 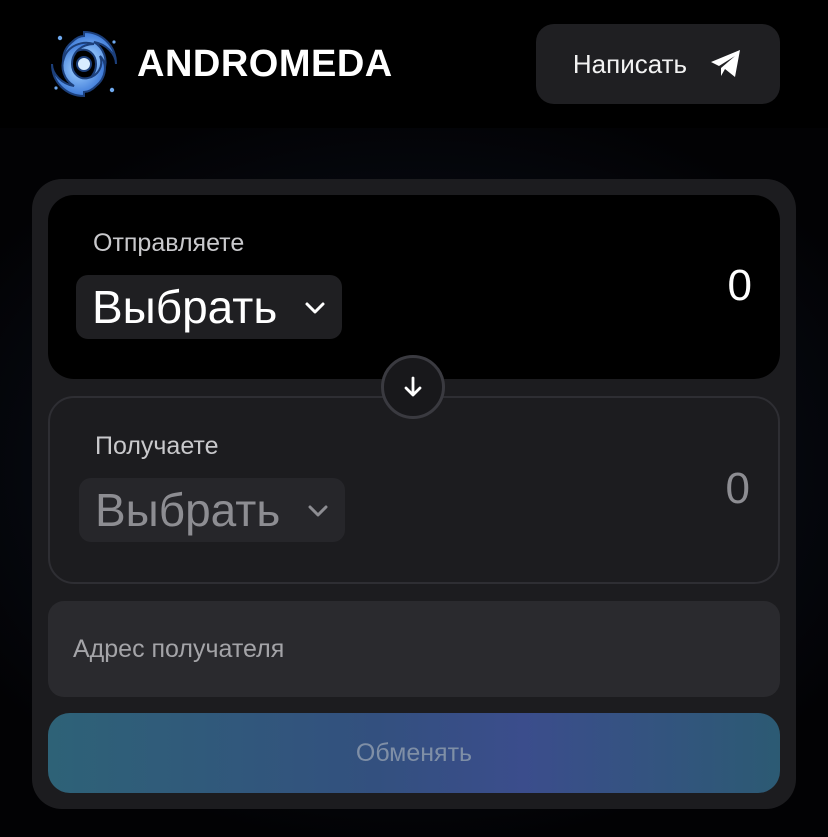 What do you see at coordinates (265, 64) in the screenshot?
I see `brand-name: ANDROMEDA` at bounding box center [265, 64].